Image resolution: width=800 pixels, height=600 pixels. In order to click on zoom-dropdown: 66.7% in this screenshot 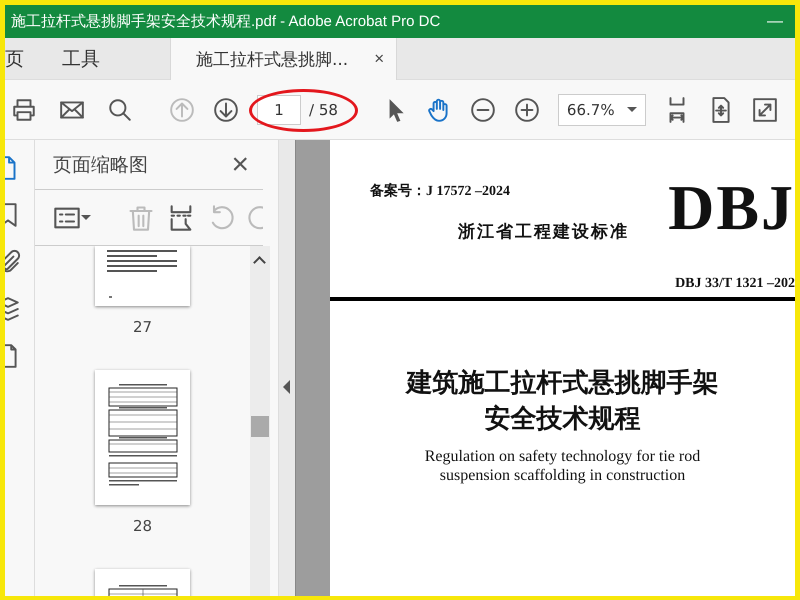, I will do `click(602, 110)`.